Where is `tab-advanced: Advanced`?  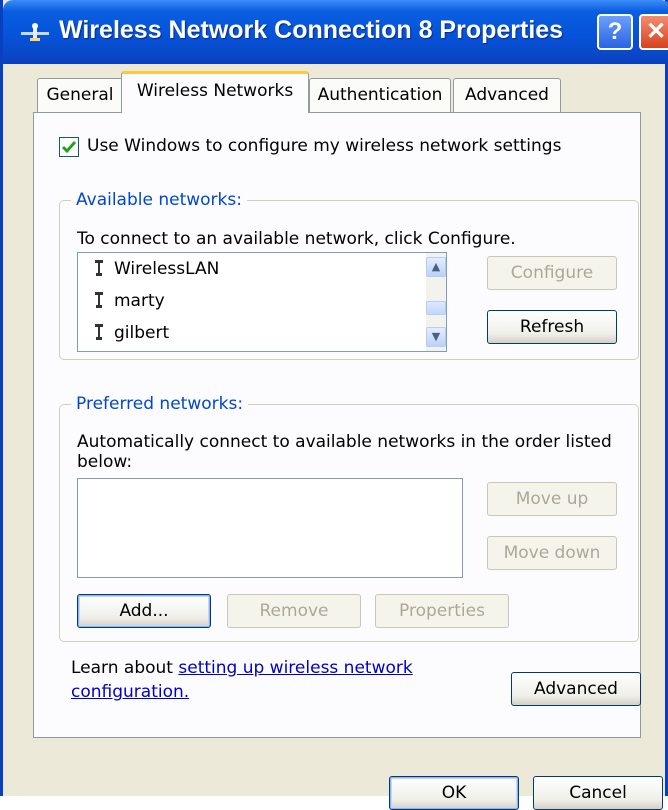 tab-advanced: Advanced is located at coordinates (507, 95).